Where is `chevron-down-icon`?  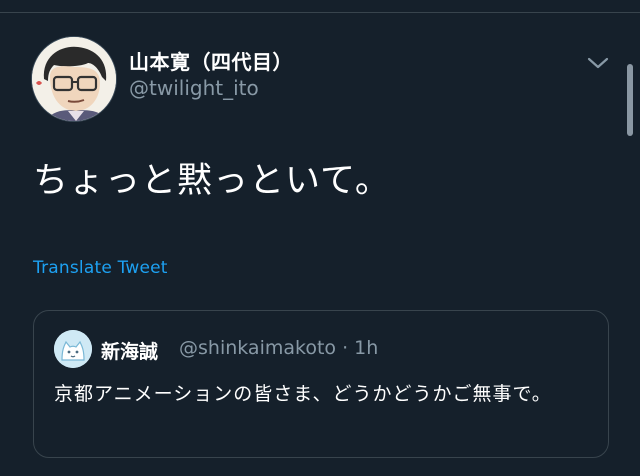
chevron-down-icon is located at coordinates (598, 63).